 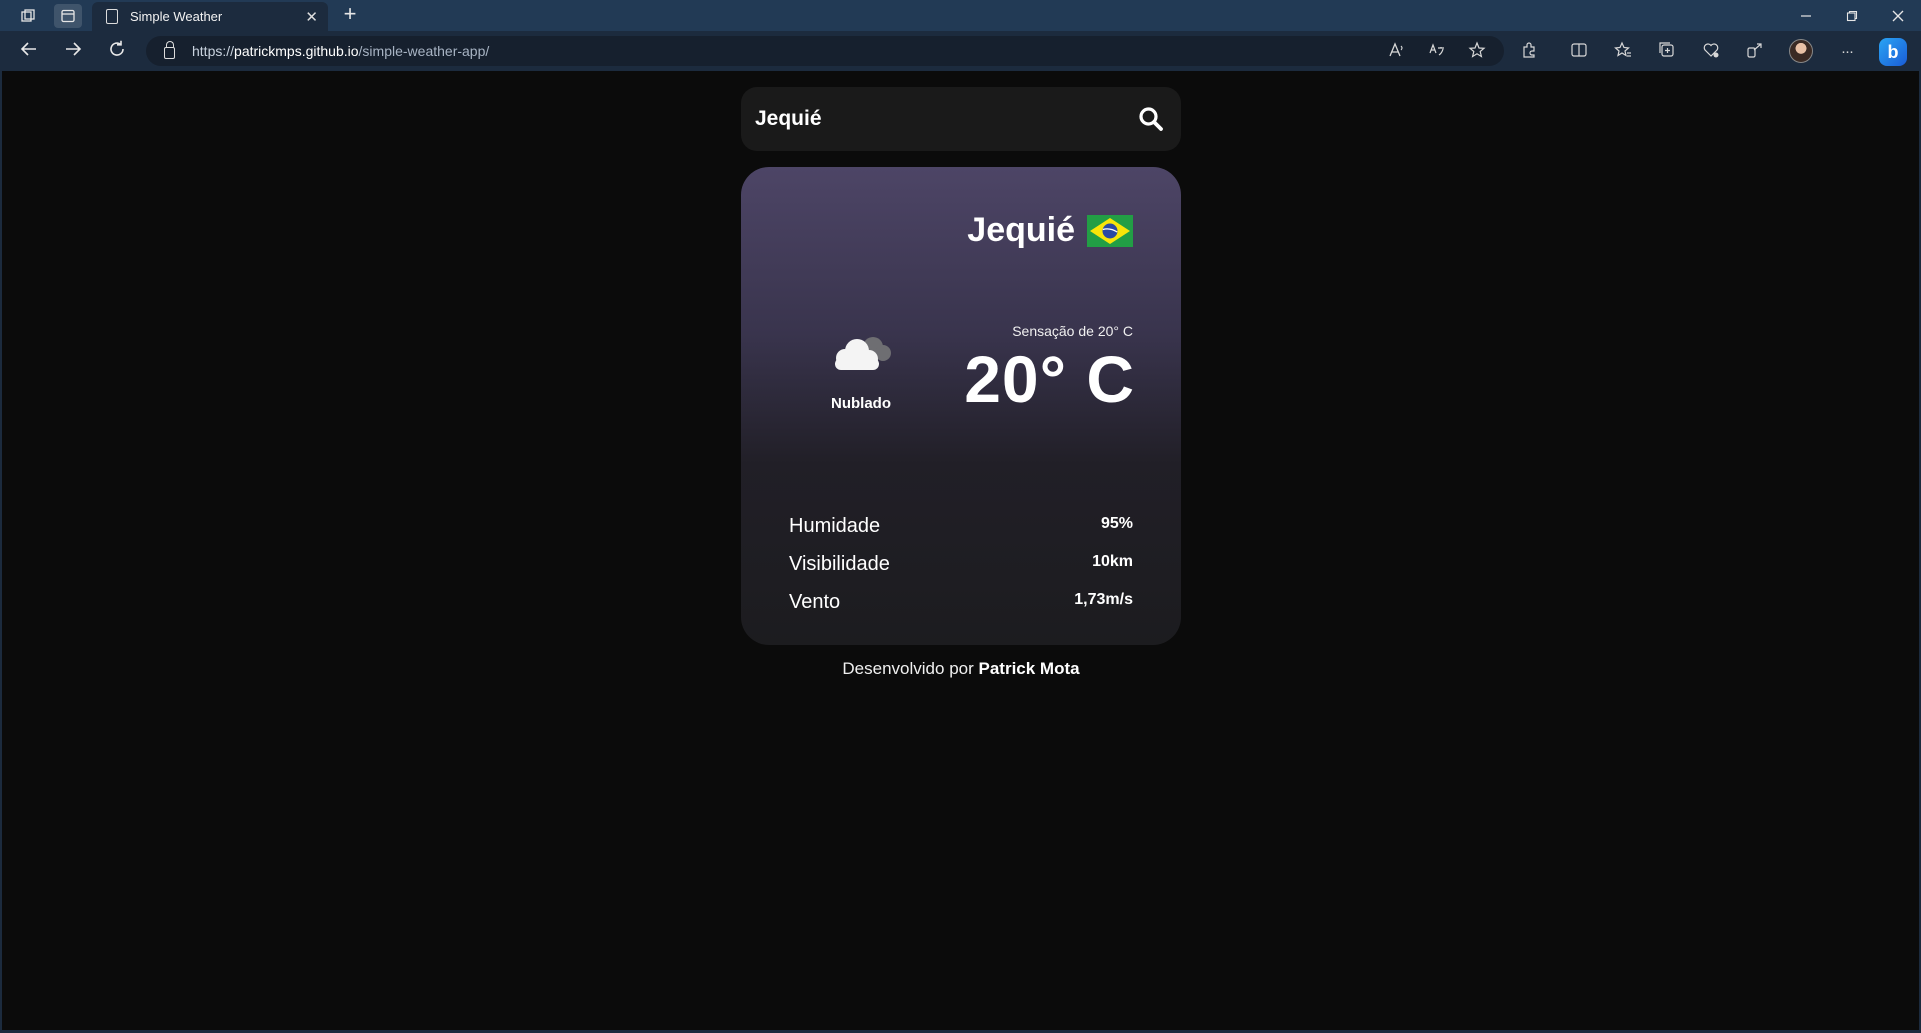 What do you see at coordinates (1, 552) in the screenshot?
I see `window-border-left` at bounding box center [1, 552].